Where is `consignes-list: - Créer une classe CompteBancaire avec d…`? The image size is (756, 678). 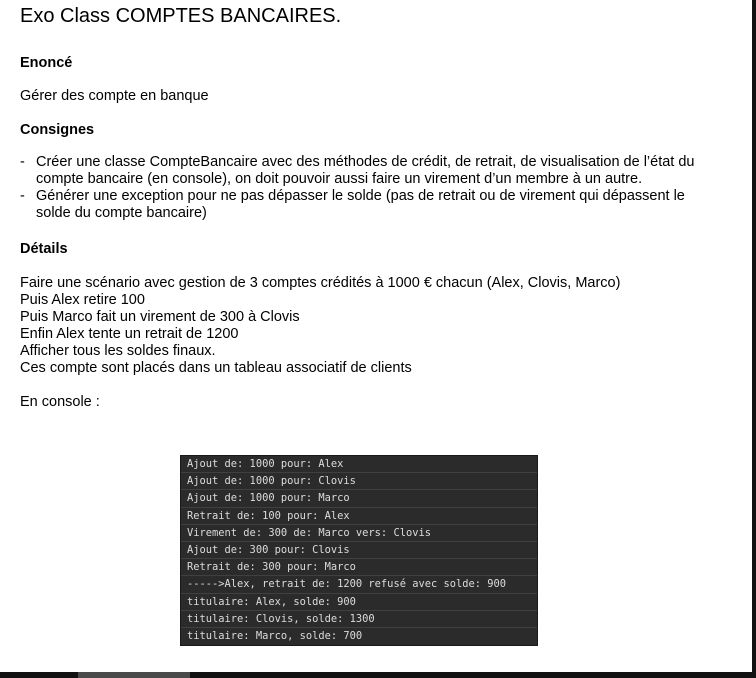
consignes-list: - Créer une classe CompteBancaire avec d… is located at coordinates (360, 188).